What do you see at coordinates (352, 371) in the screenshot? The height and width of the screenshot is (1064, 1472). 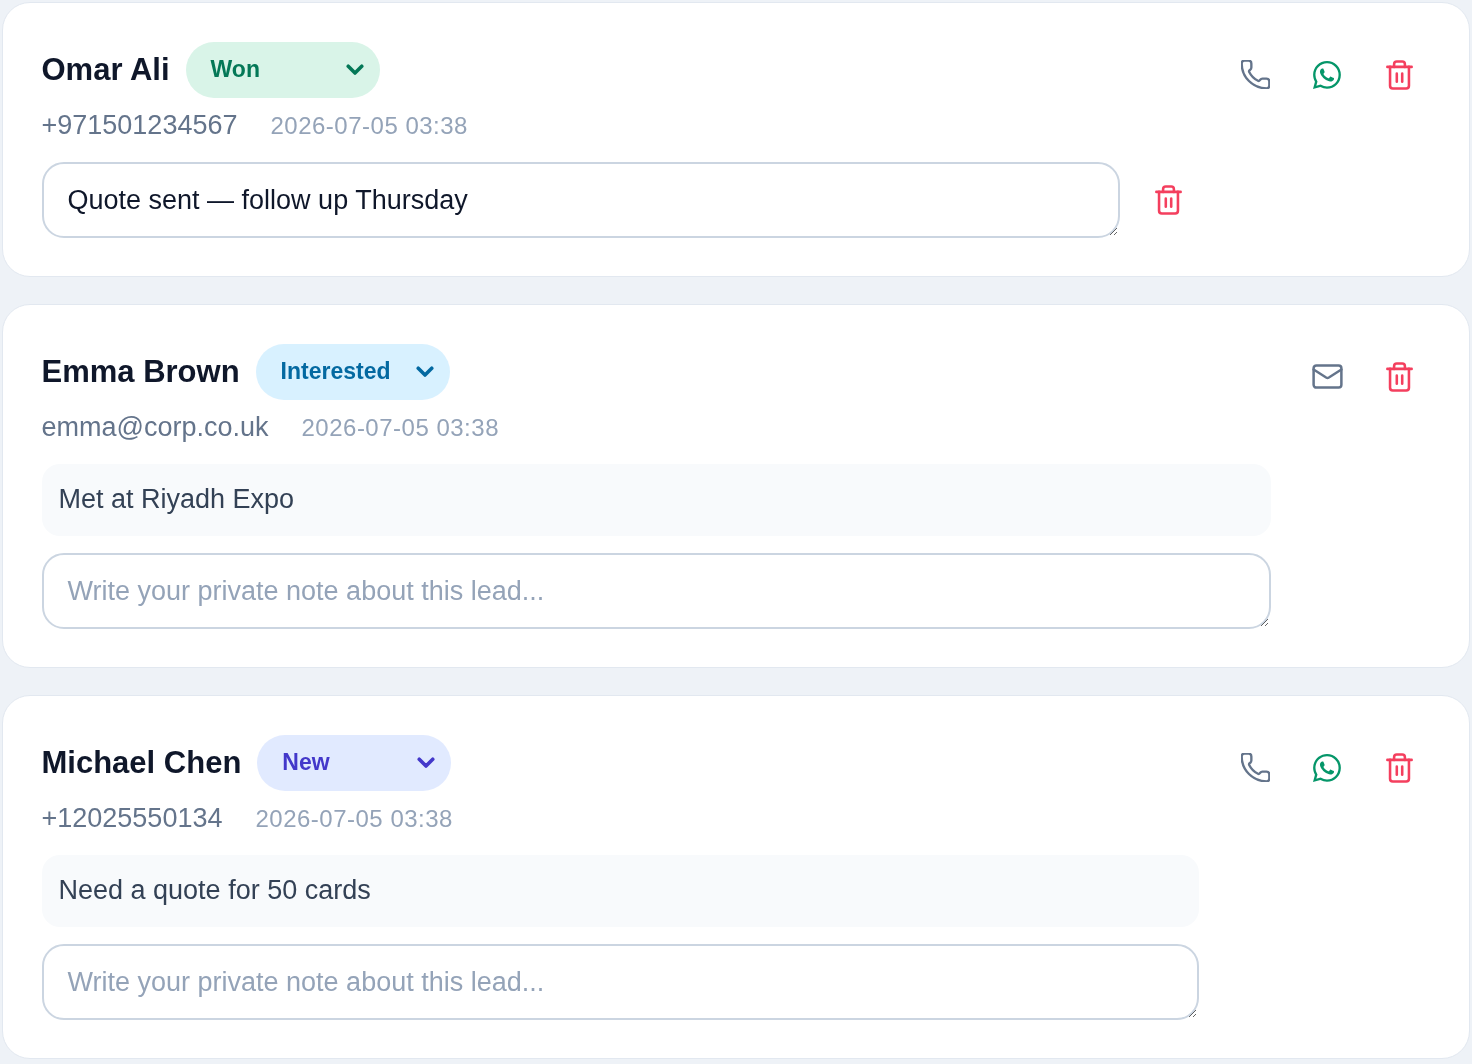 I see `status-select: Interested` at bounding box center [352, 371].